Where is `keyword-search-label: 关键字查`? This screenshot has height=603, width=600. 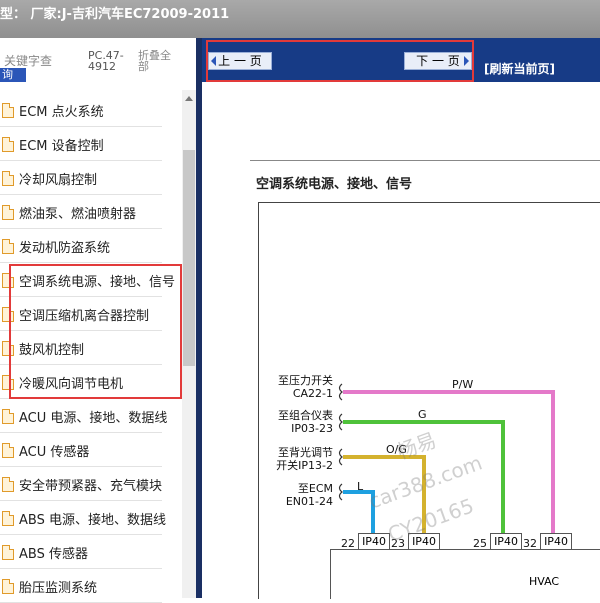 keyword-search-label: 关键字查 is located at coordinates (28, 60).